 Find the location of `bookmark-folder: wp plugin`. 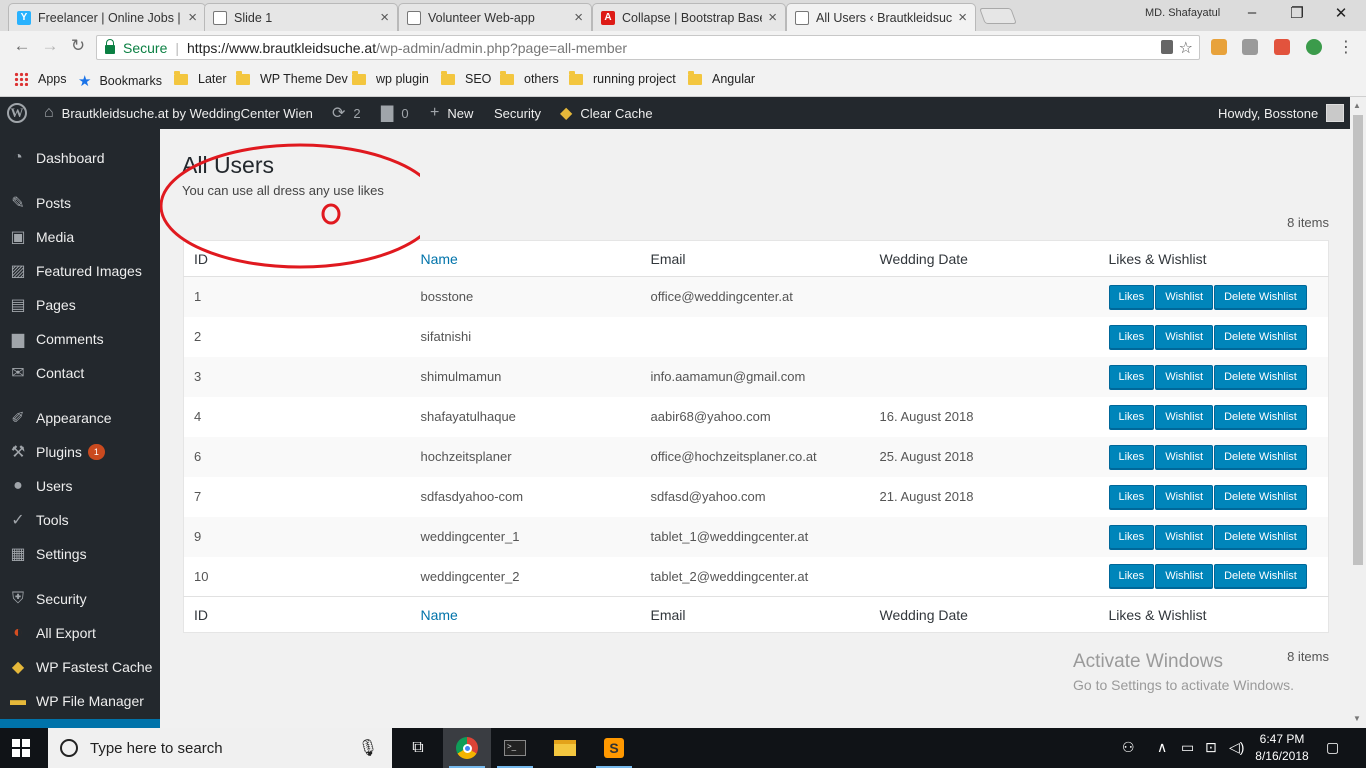

bookmark-folder: wp plugin is located at coordinates (390, 78).